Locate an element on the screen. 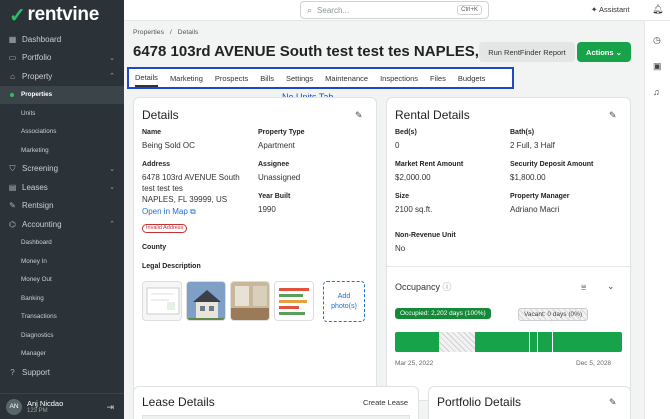 The image size is (670, 419). sidebar-item-property: ⌂ Property ⌃ is located at coordinates (62, 76).